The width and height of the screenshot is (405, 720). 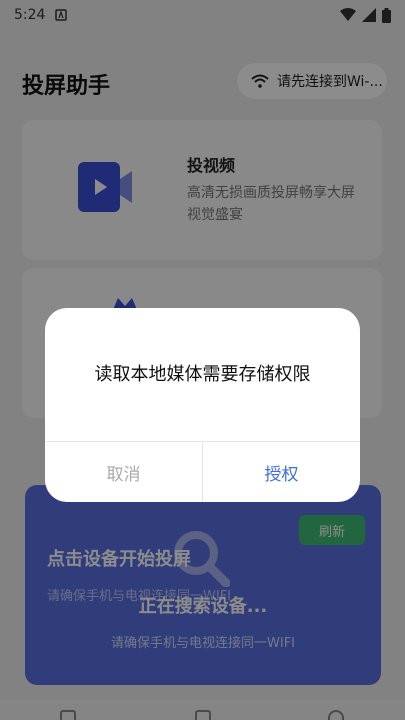 I want to click on grant-button: 授权, so click(x=281, y=472).